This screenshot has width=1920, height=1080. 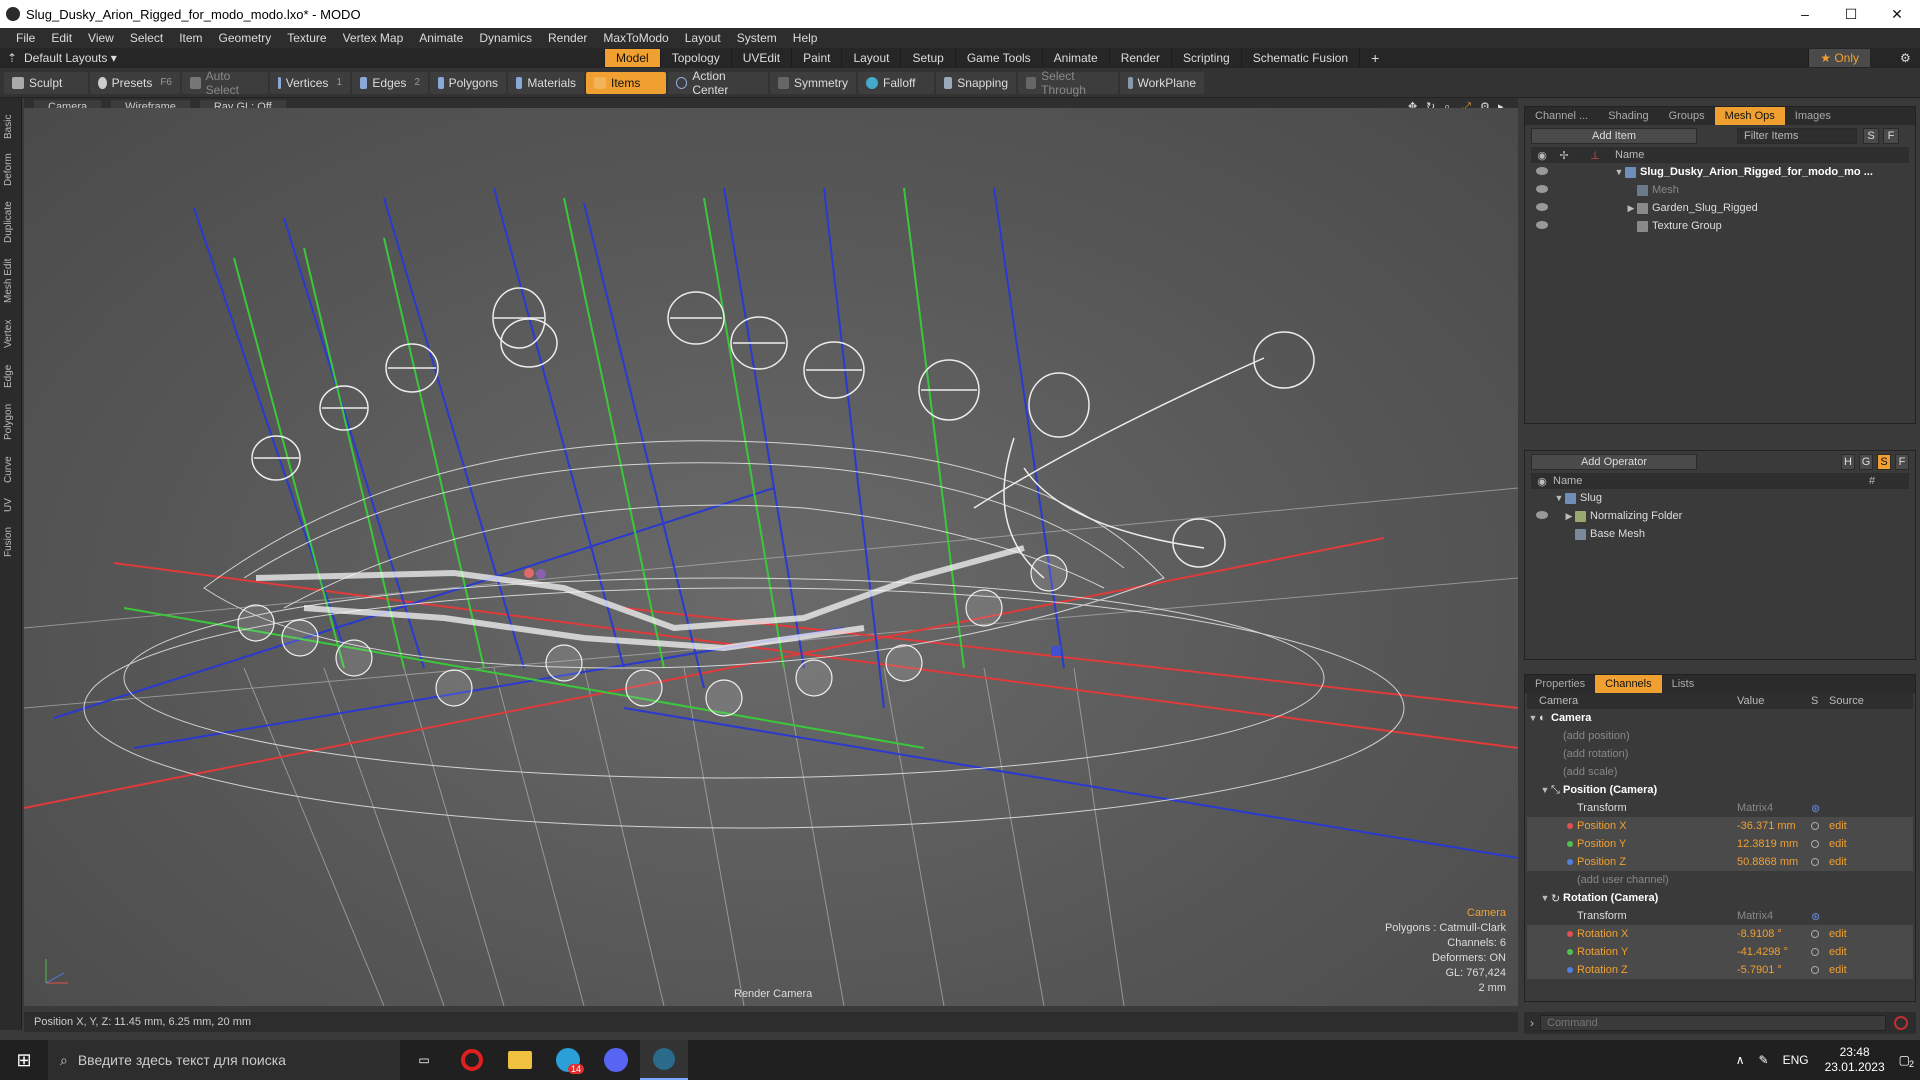 I want to click on menu-texture: Texture, so click(x=306, y=38).